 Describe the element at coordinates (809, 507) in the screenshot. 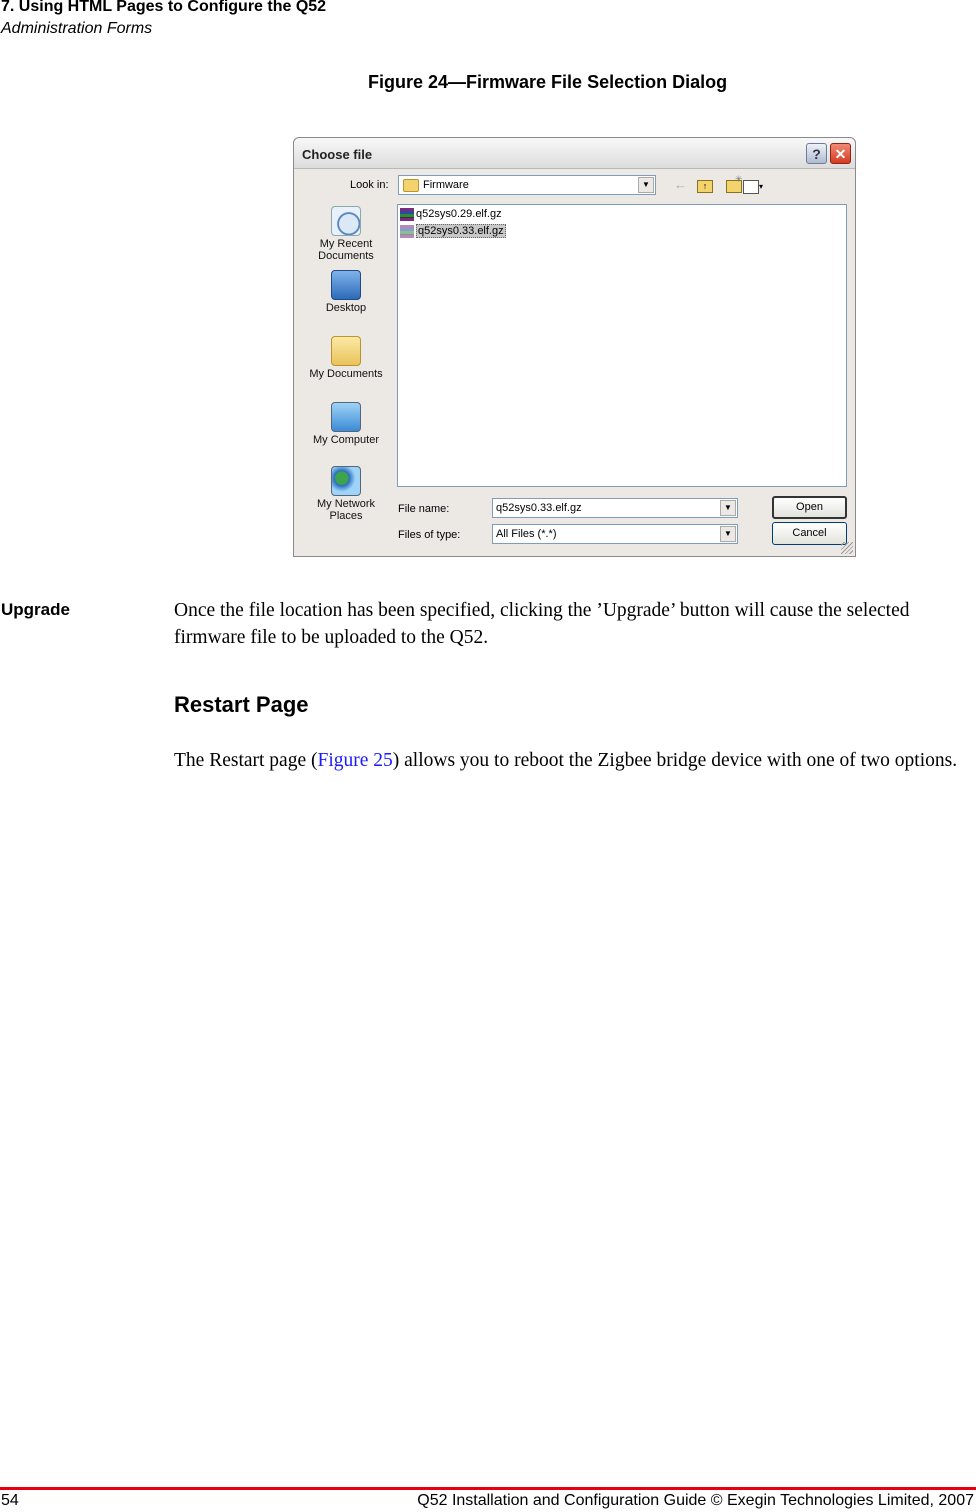

I see `open-button: Open` at that location.